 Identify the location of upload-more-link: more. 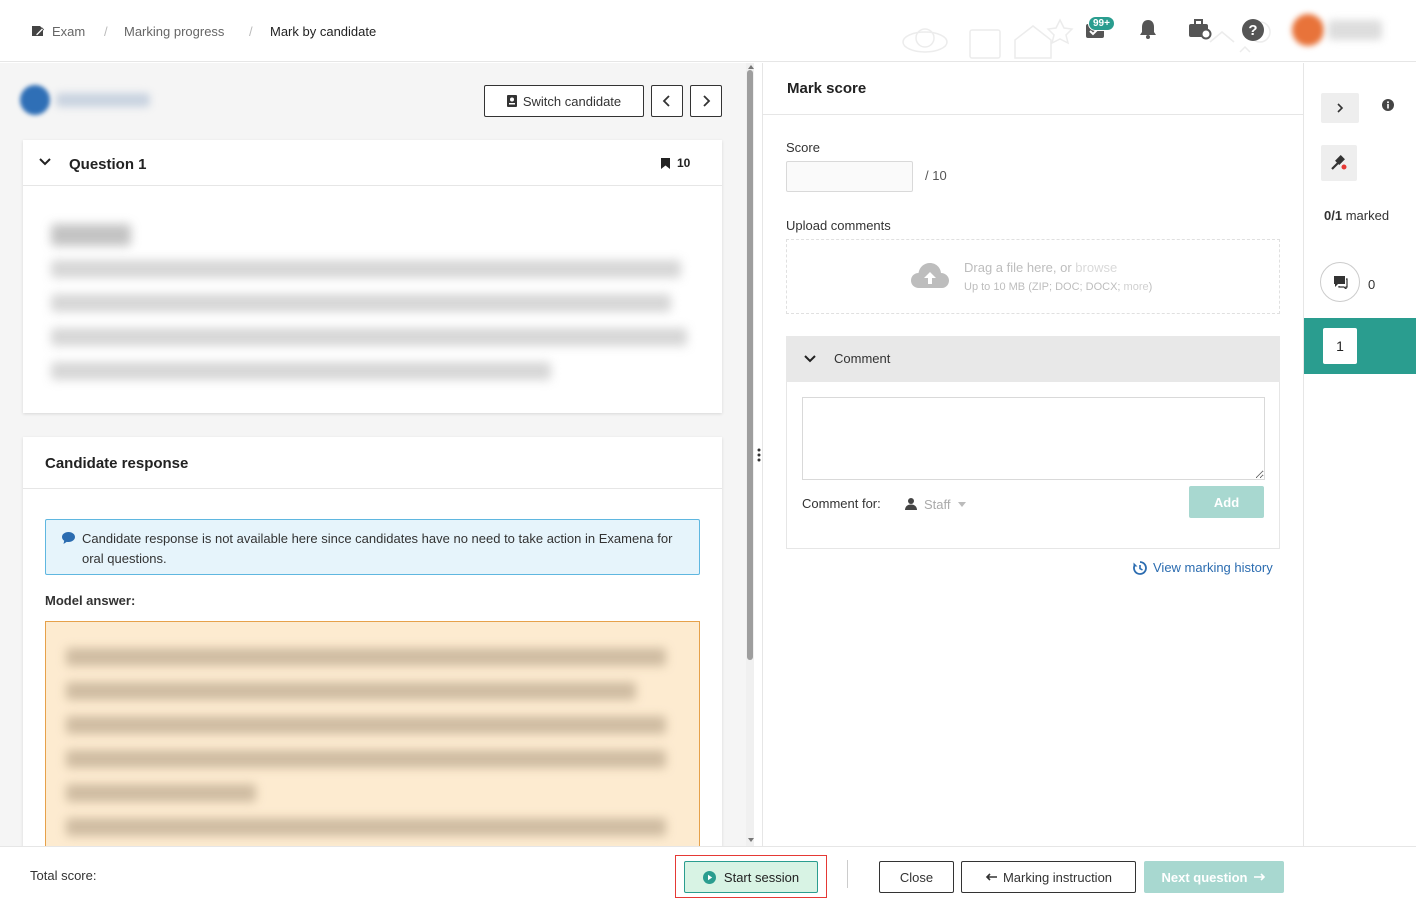
(1136, 287).